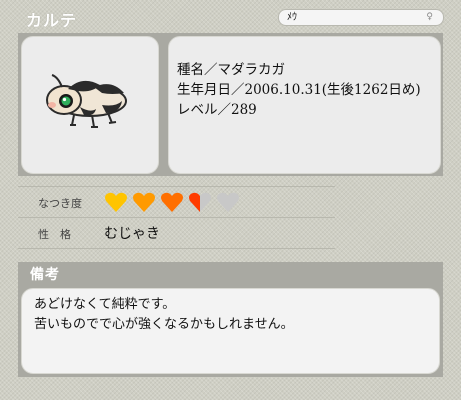  What do you see at coordinates (231, 70) in the screenshot?
I see `species-text: 種名／マダラカガ` at bounding box center [231, 70].